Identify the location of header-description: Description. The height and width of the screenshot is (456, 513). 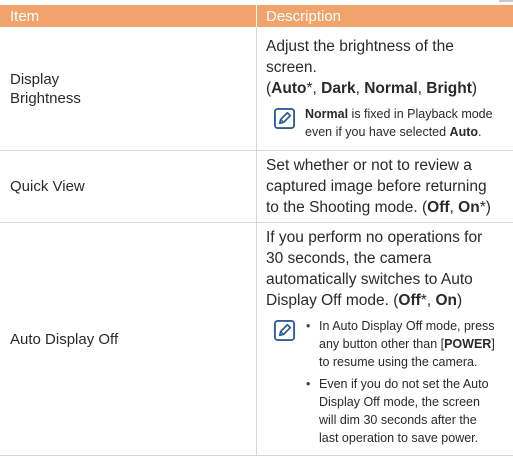
(385, 16).